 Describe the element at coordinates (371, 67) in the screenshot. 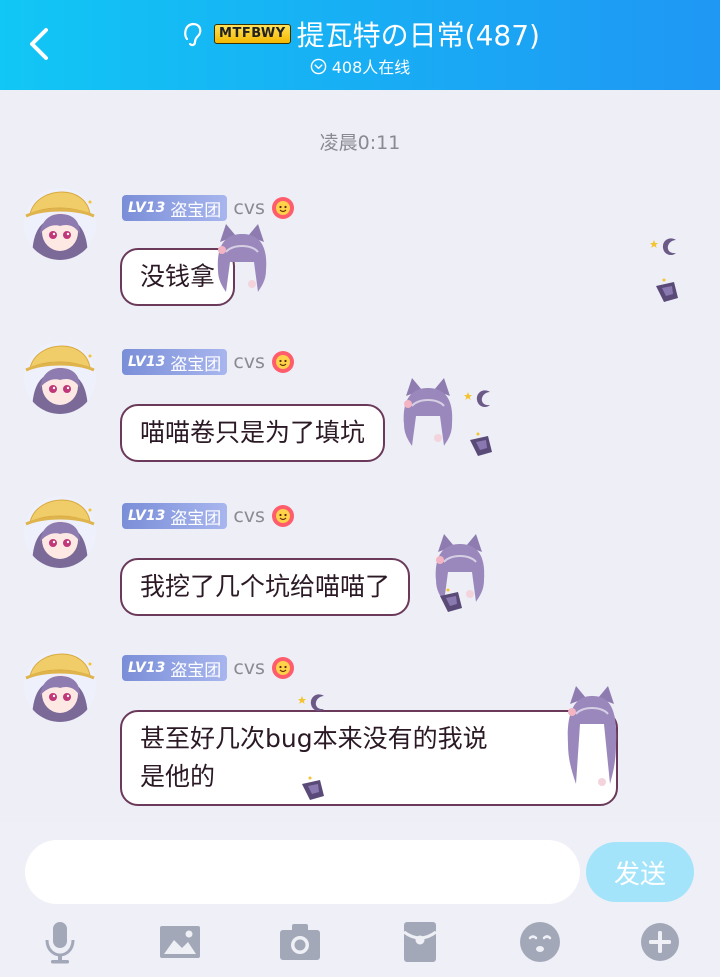

I see `online-text: 408人在线` at that location.